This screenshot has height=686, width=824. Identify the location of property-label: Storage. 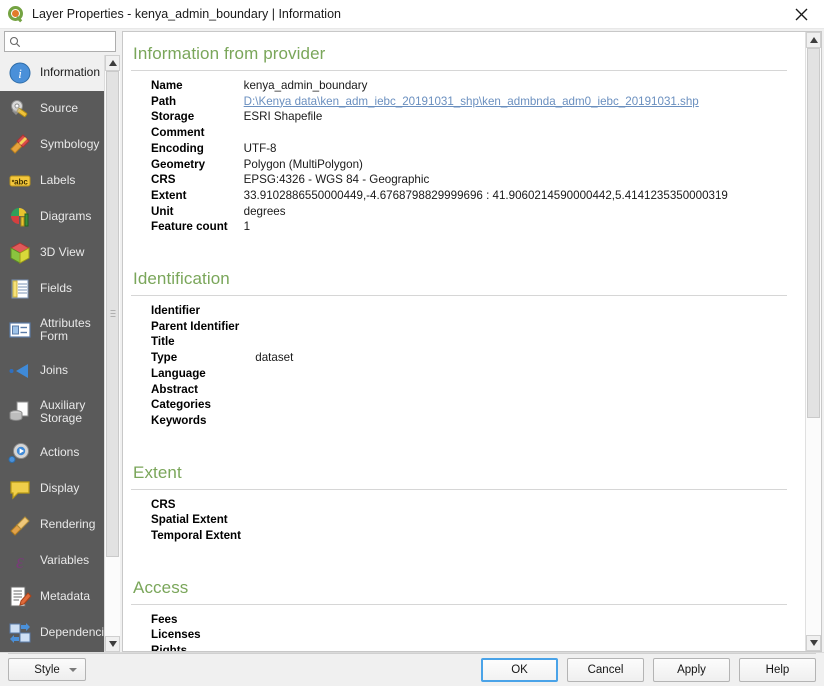
(173, 117).